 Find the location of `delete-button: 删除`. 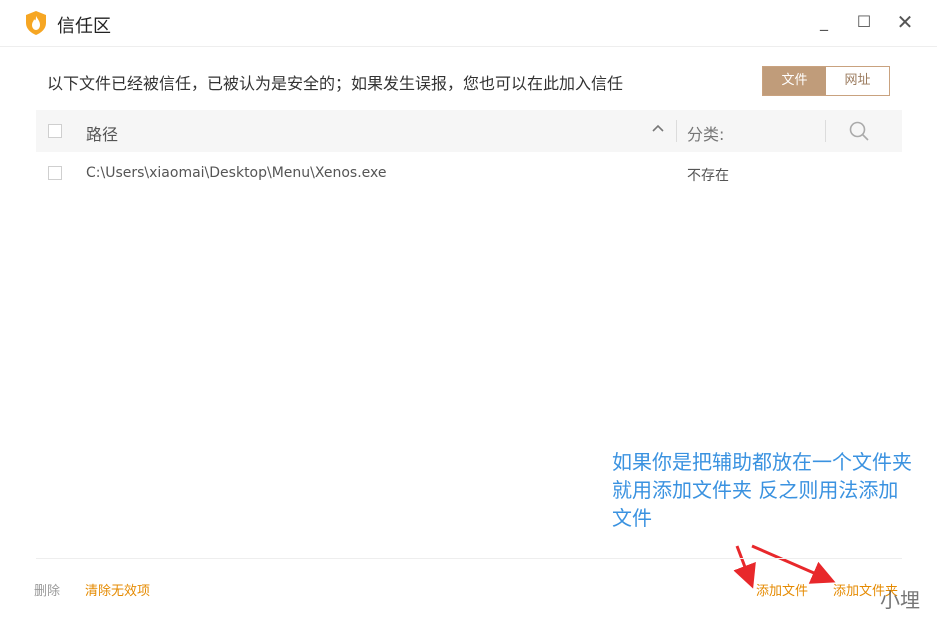

delete-button: 删除 is located at coordinates (47, 589).